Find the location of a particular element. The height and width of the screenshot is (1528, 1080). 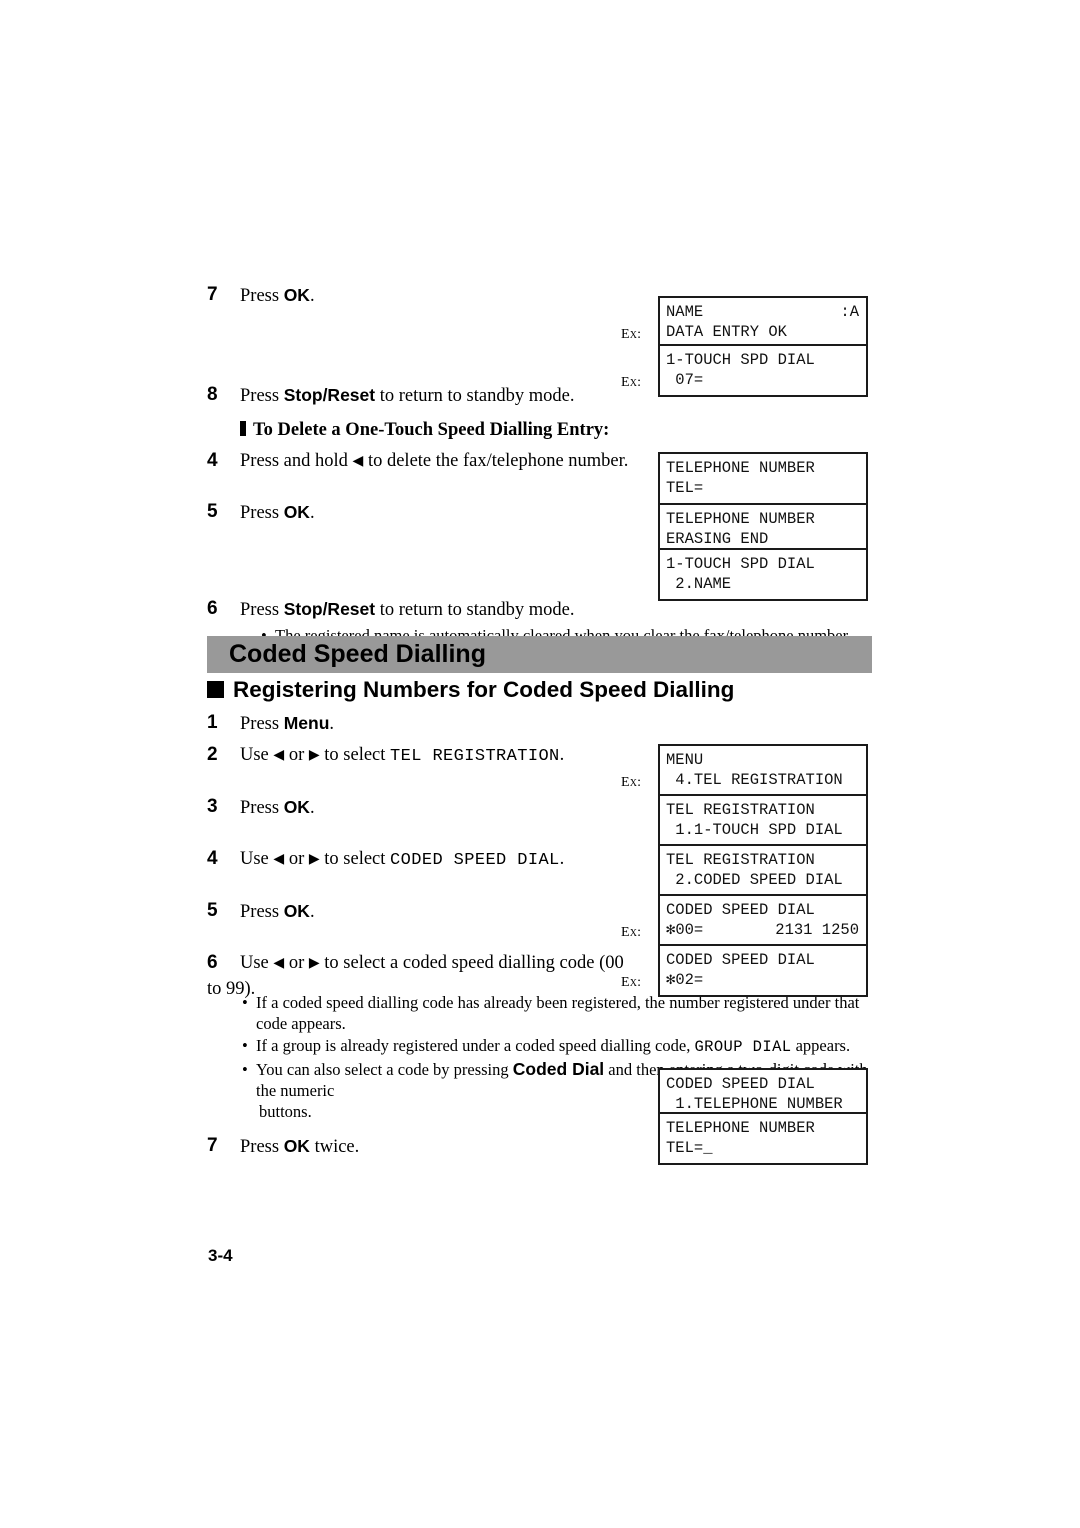

lcd-line-left: NAME is located at coordinates (685, 312).